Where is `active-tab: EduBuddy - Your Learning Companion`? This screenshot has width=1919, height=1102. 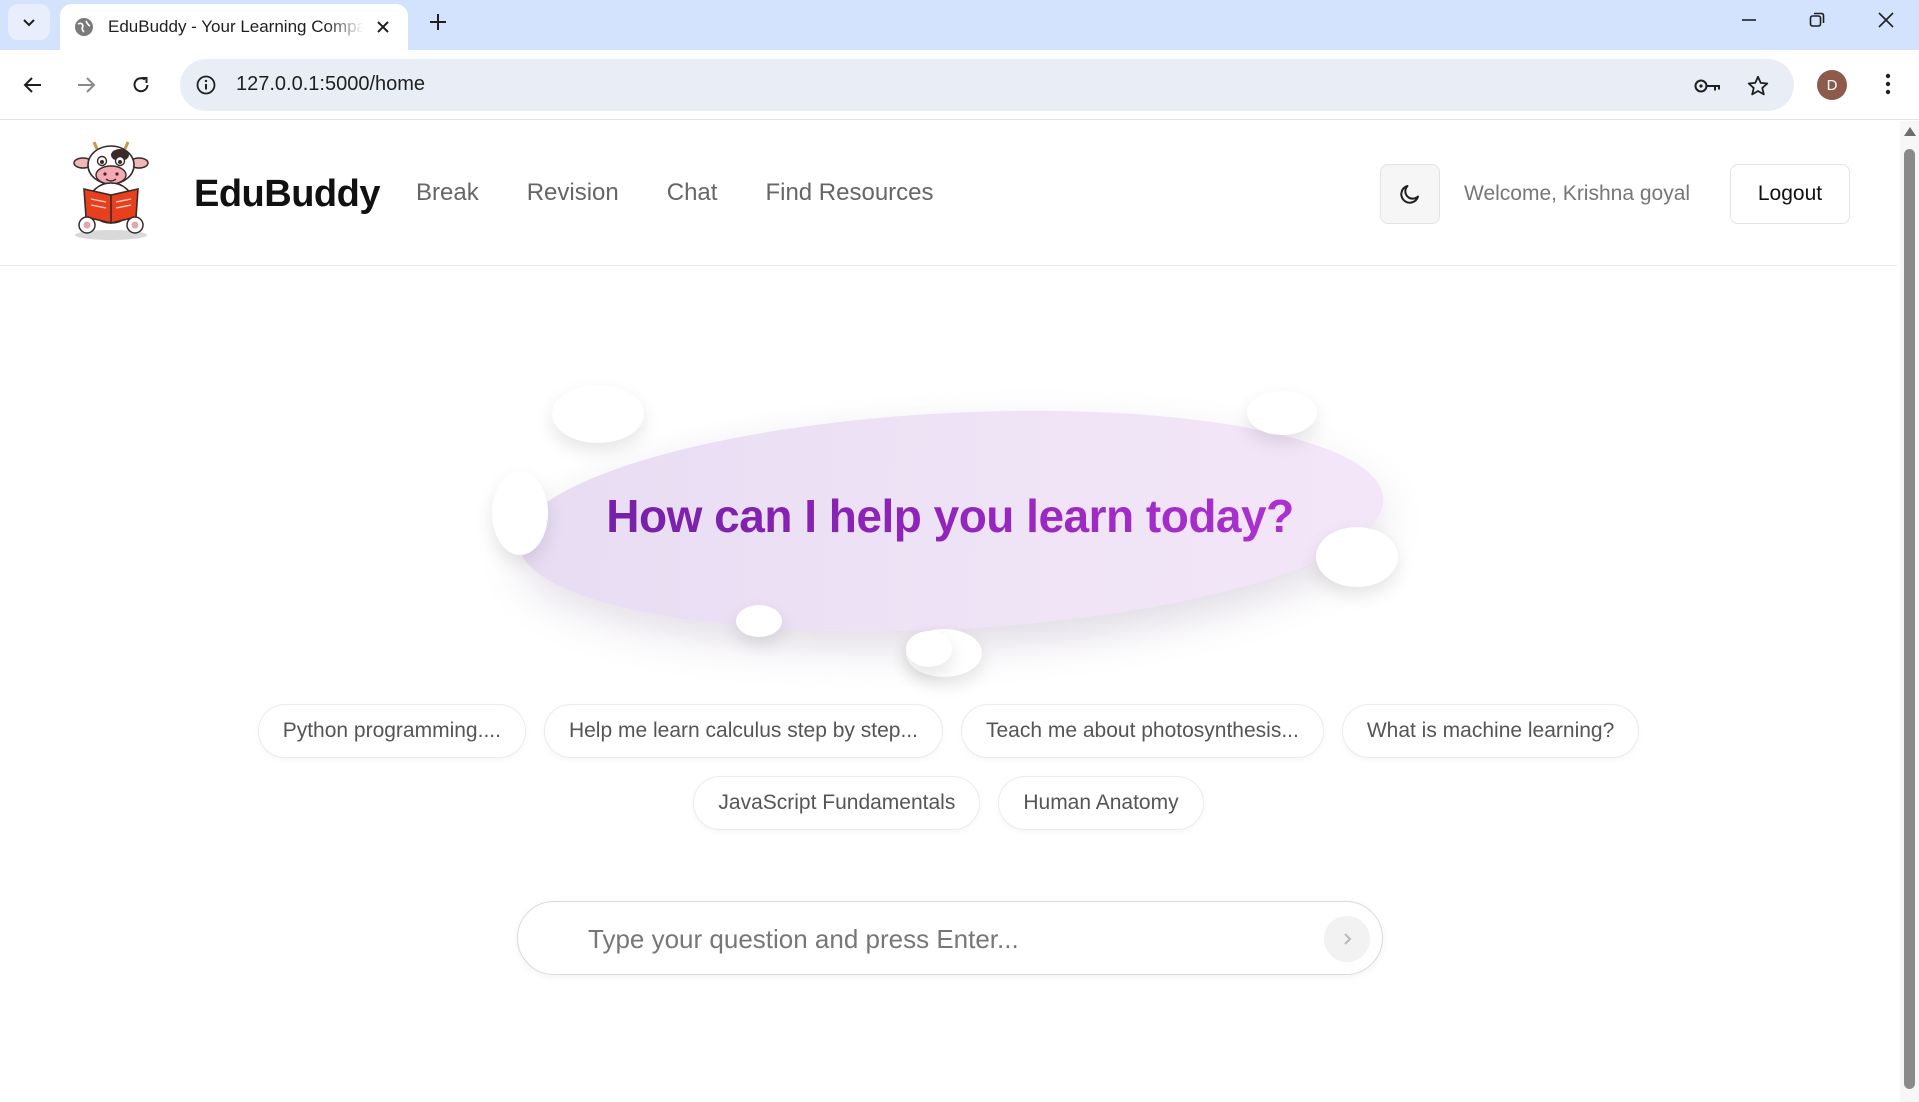
active-tab: EduBuddy - Your Learning Companion is located at coordinates (234, 27).